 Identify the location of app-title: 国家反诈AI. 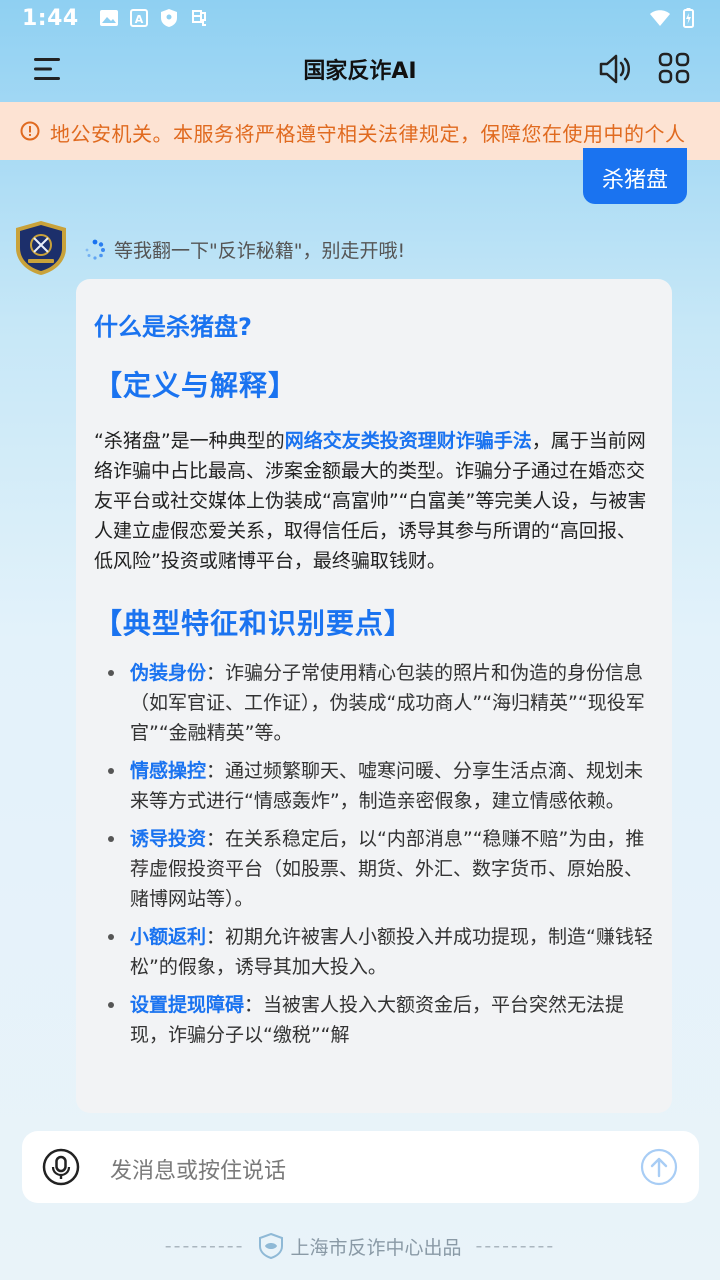
(360, 71).